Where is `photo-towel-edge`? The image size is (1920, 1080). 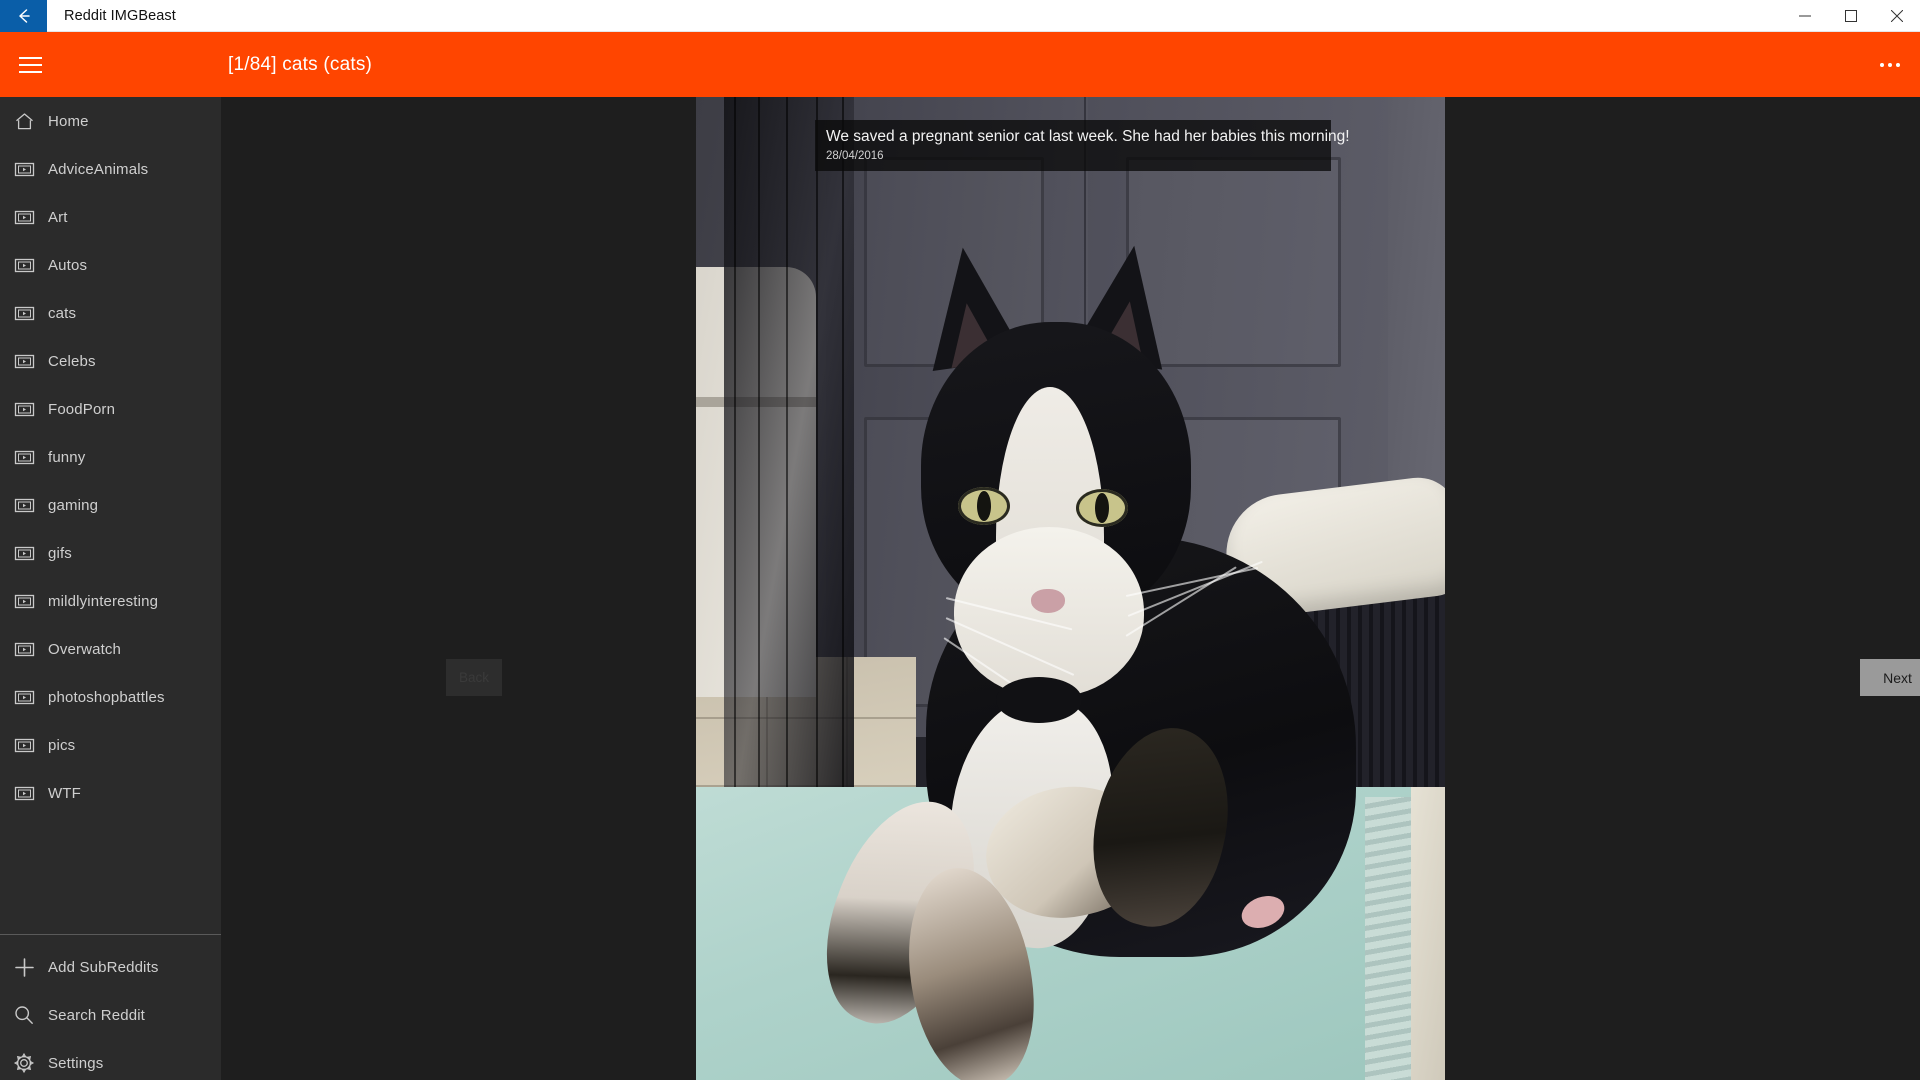
photo-towel-edge is located at coordinates (1428, 933).